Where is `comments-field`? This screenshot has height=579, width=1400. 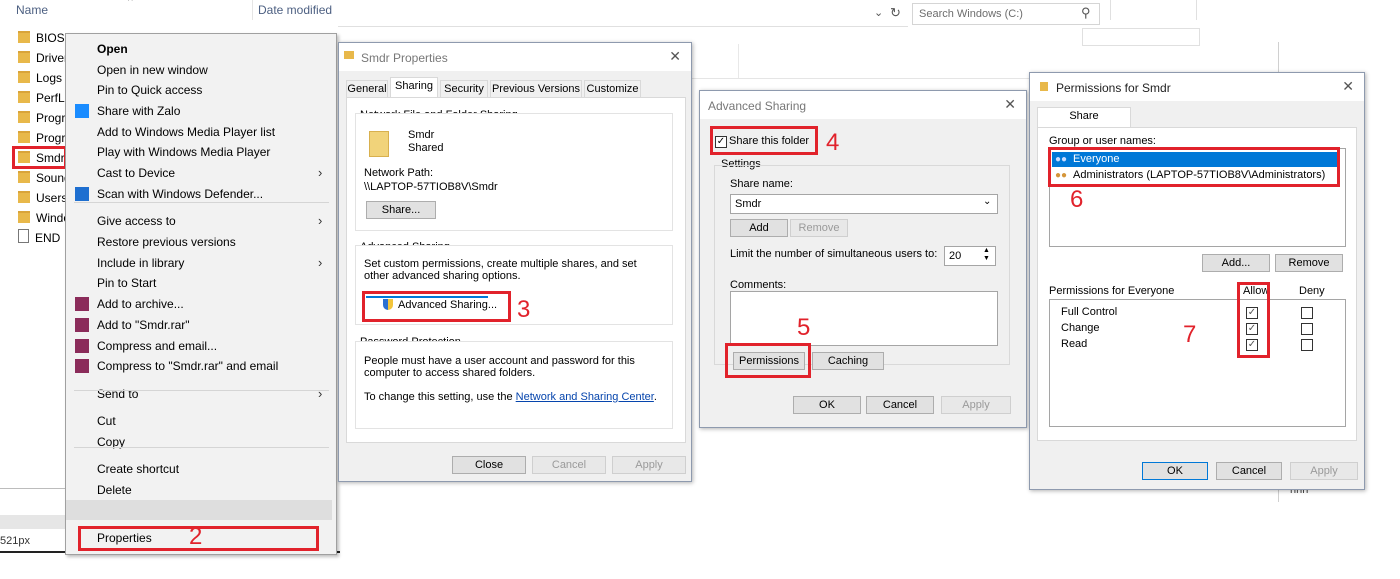 comments-field is located at coordinates (864, 318).